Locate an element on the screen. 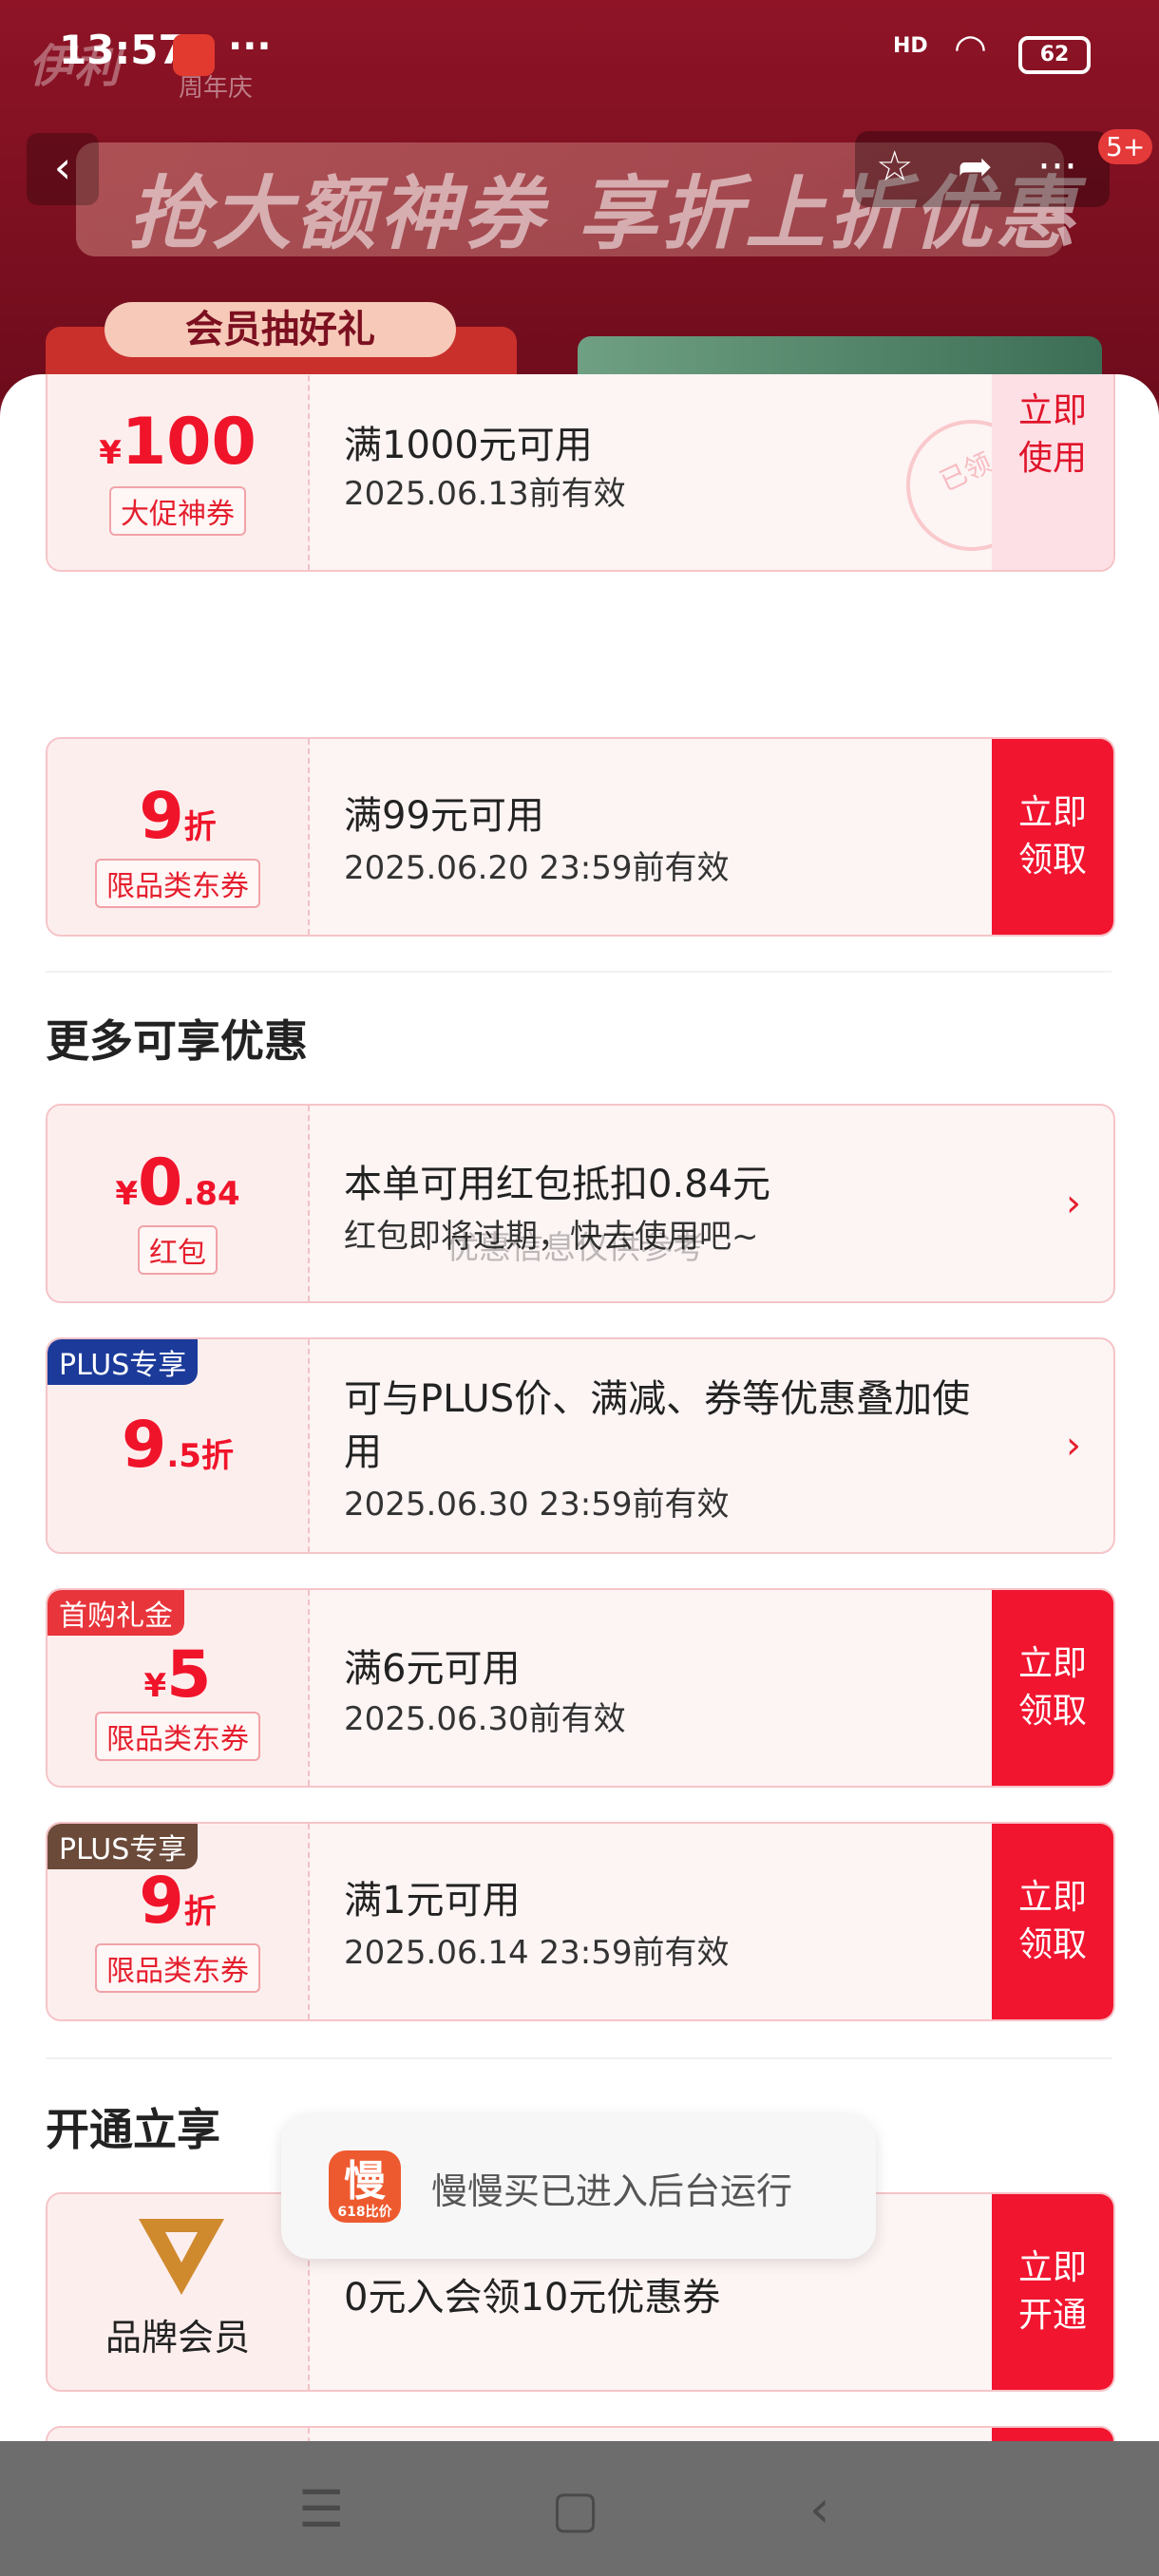  app-icon: 慢 618比价 is located at coordinates (365, 2186).